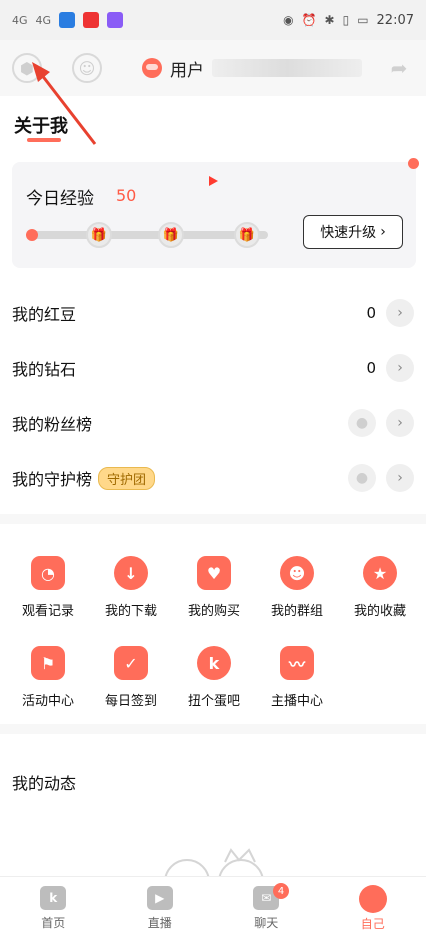 Image resolution: width=426 pixels, height=940 pixels. Describe the element at coordinates (214, 573) in the screenshot. I see `bag-heart-icon: ♥` at that location.